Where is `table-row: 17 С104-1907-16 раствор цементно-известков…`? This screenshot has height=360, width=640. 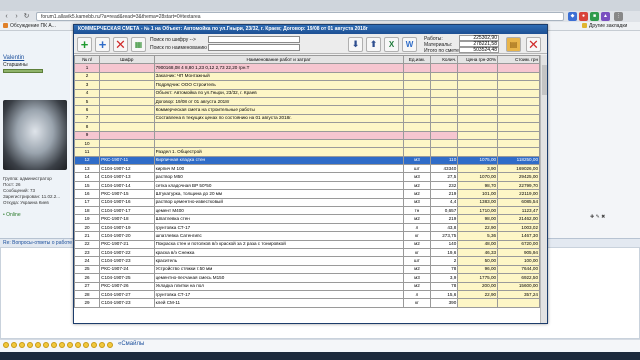
table-row: 17 С104-1907-16 раствор цементно-известков… is located at coordinates (307, 202).